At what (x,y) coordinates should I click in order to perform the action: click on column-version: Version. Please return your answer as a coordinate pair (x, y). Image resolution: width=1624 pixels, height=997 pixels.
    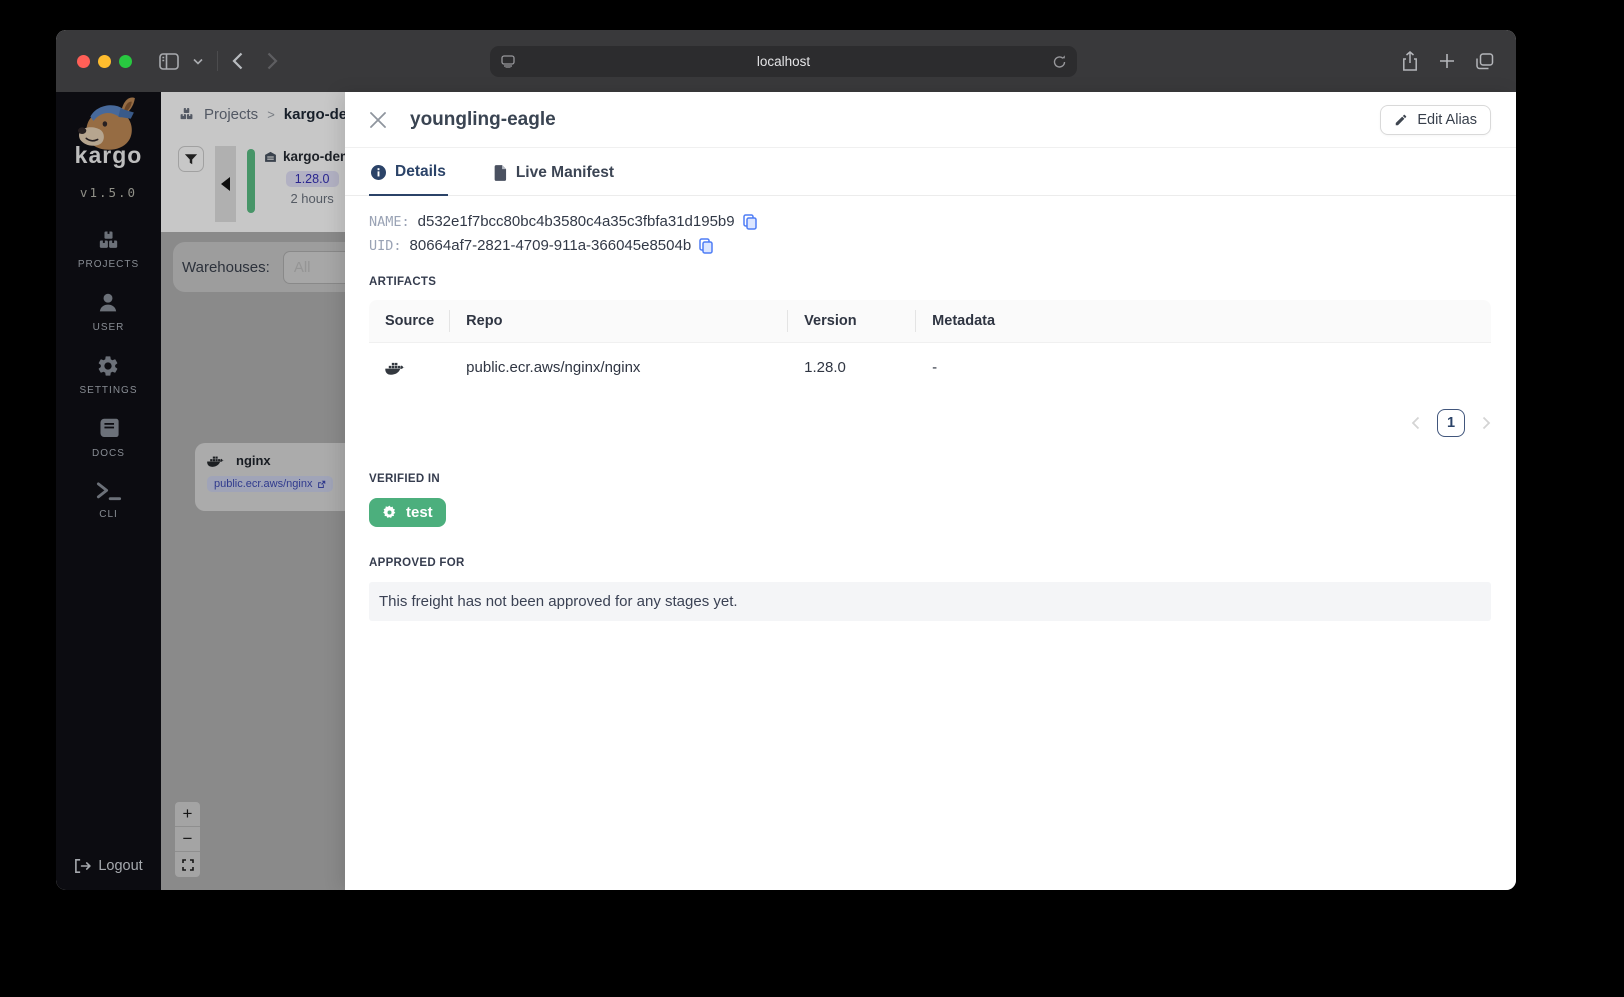
    Looking at the image, I should click on (852, 321).